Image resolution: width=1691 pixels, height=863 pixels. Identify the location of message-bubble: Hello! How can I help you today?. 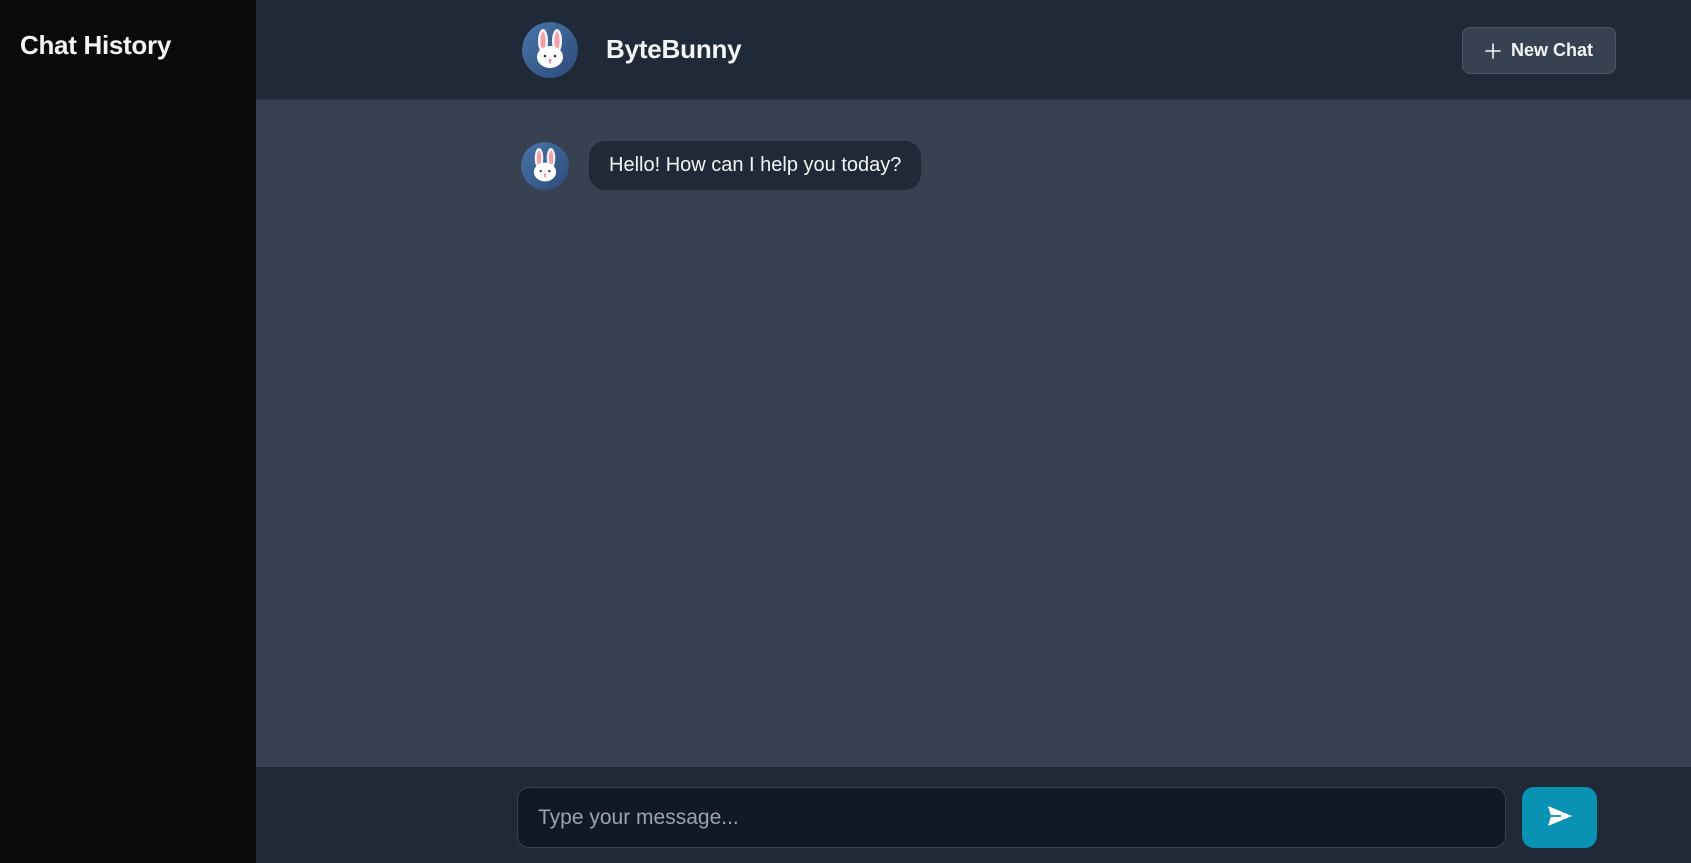
(755, 165).